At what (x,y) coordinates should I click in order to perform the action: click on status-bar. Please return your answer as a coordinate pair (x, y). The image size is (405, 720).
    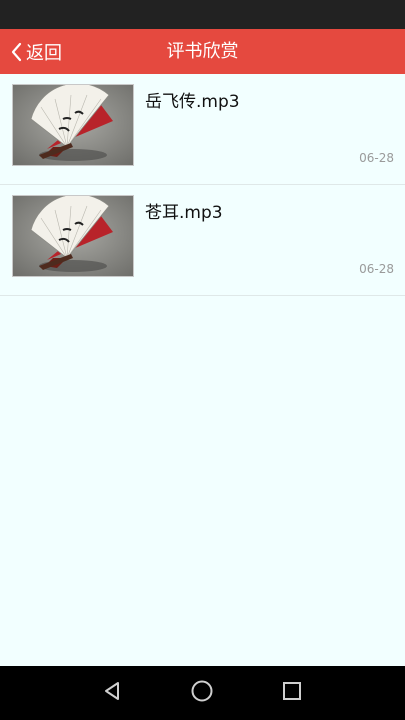
    Looking at the image, I should click on (202, 14).